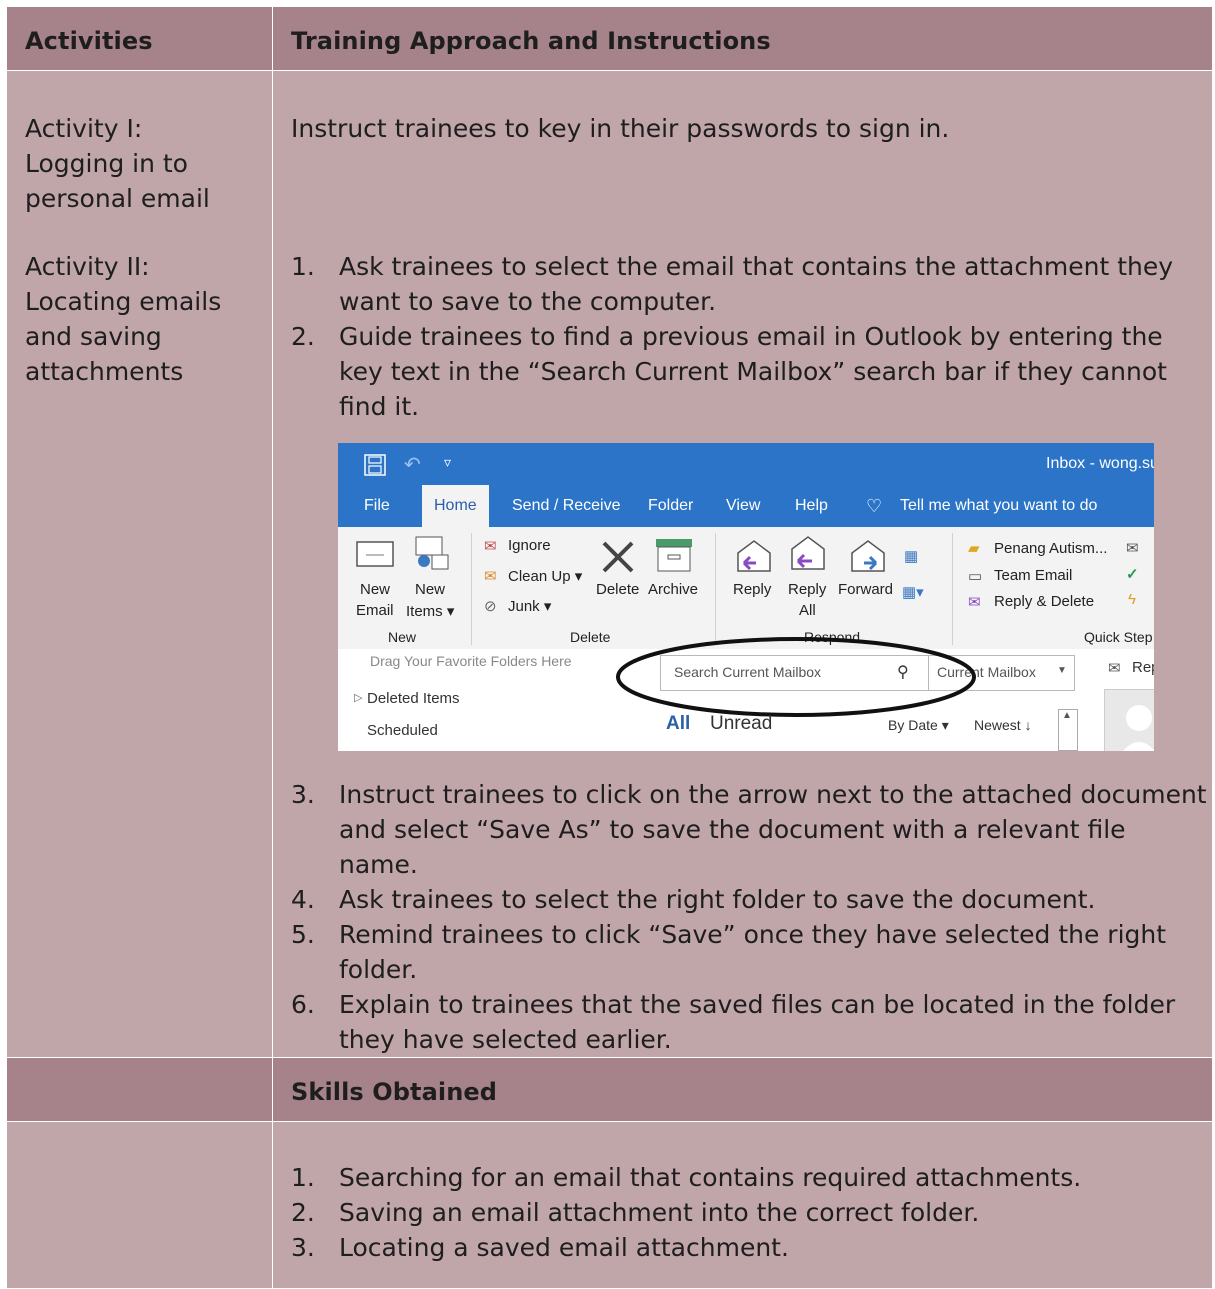 The height and width of the screenshot is (1289, 1215). What do you see at coordinates (139, 143) in the screenshot?
I see `activity1-label: Activity I: Logging in to personal email` at bounding box center [139, 143].